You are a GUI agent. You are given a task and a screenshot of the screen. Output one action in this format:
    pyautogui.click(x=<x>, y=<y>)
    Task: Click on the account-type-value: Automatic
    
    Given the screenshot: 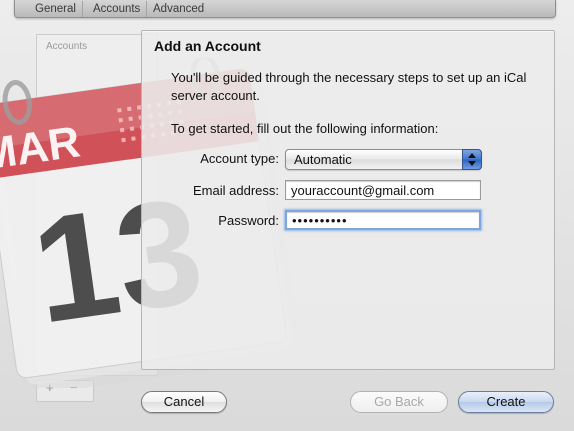 What is the action you would take?
    pyautogui.click(x=323, y=159)
    